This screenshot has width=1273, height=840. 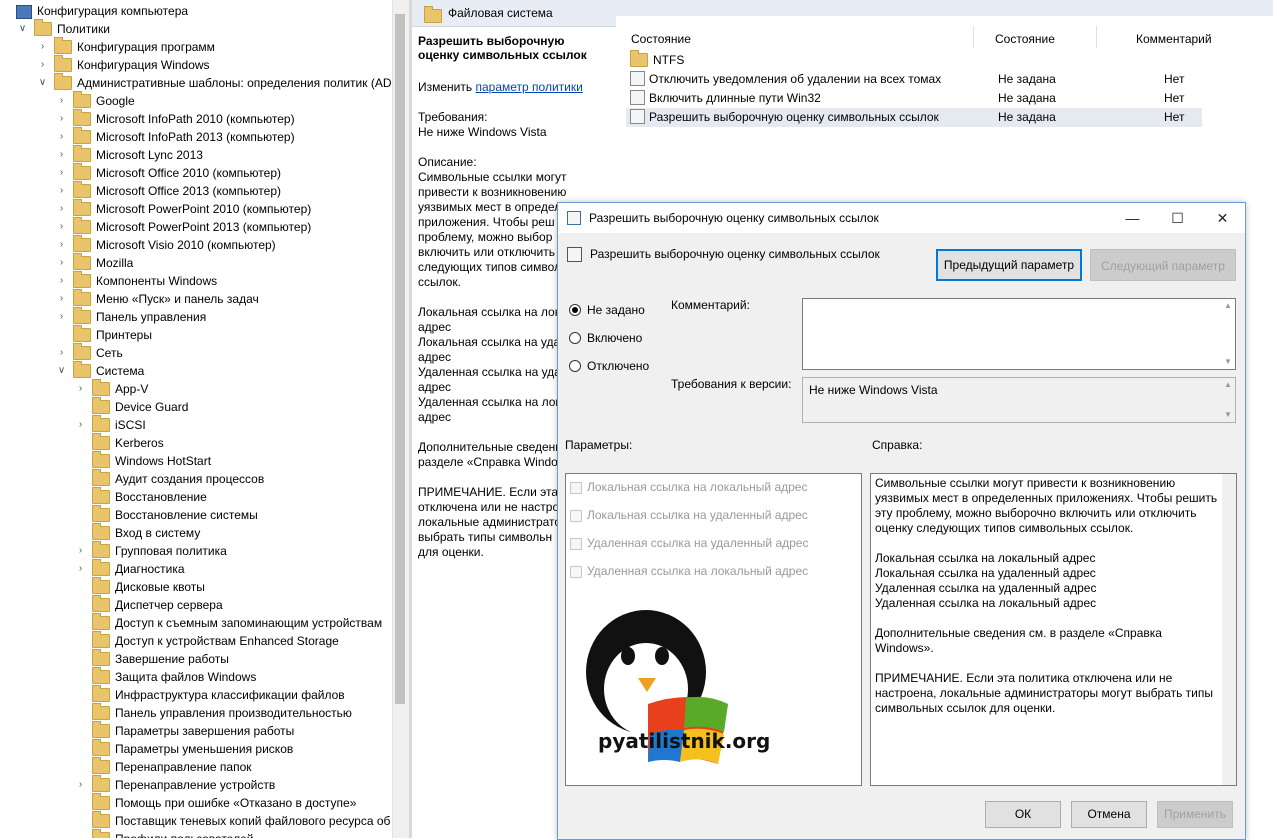 What do you see at coordinates (1222, 218) in the screenshot?
I see `close-icon: ✕` at bounding box center [1222, 218].